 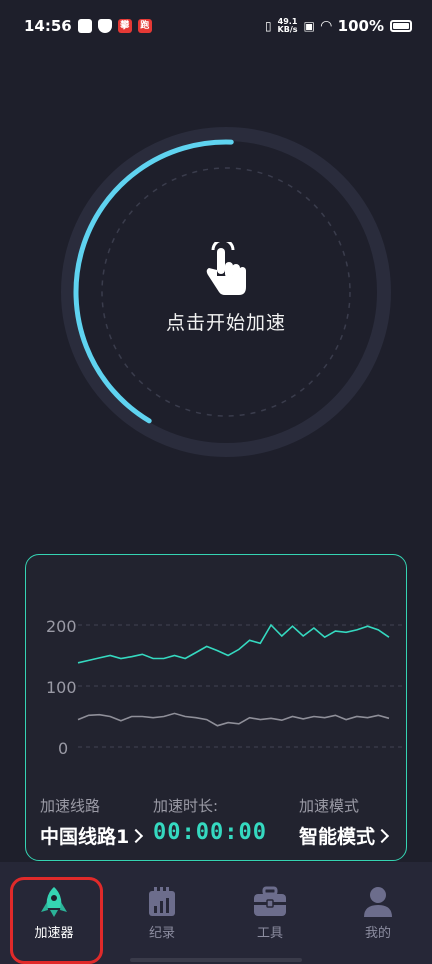 What do you see at coordinates (216, 26) in the screenshot?
I see `status-bar: 14:56 攀 跑 ▯ 49.1 KB/s ▣ ◠ 100%` at bounding box center [216, 26].